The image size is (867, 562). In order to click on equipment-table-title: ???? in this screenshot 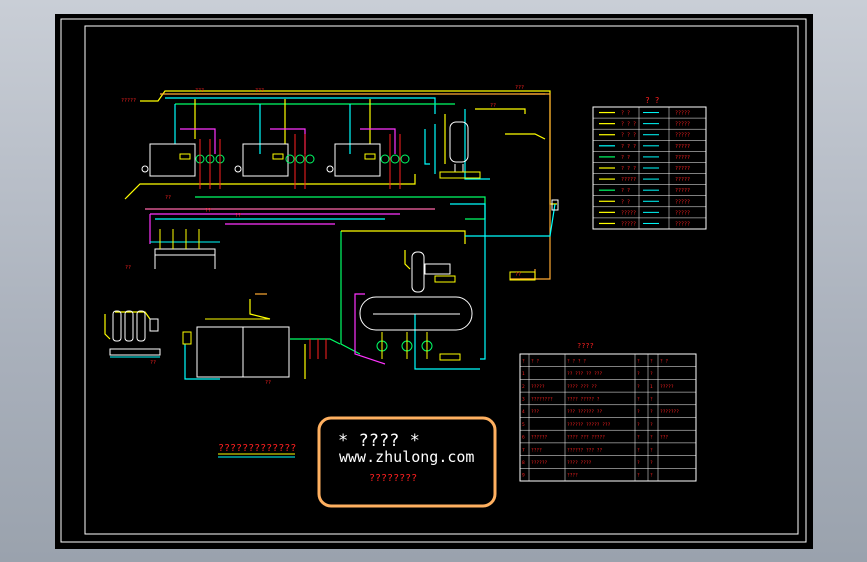, I will do `click(585, 346)`.